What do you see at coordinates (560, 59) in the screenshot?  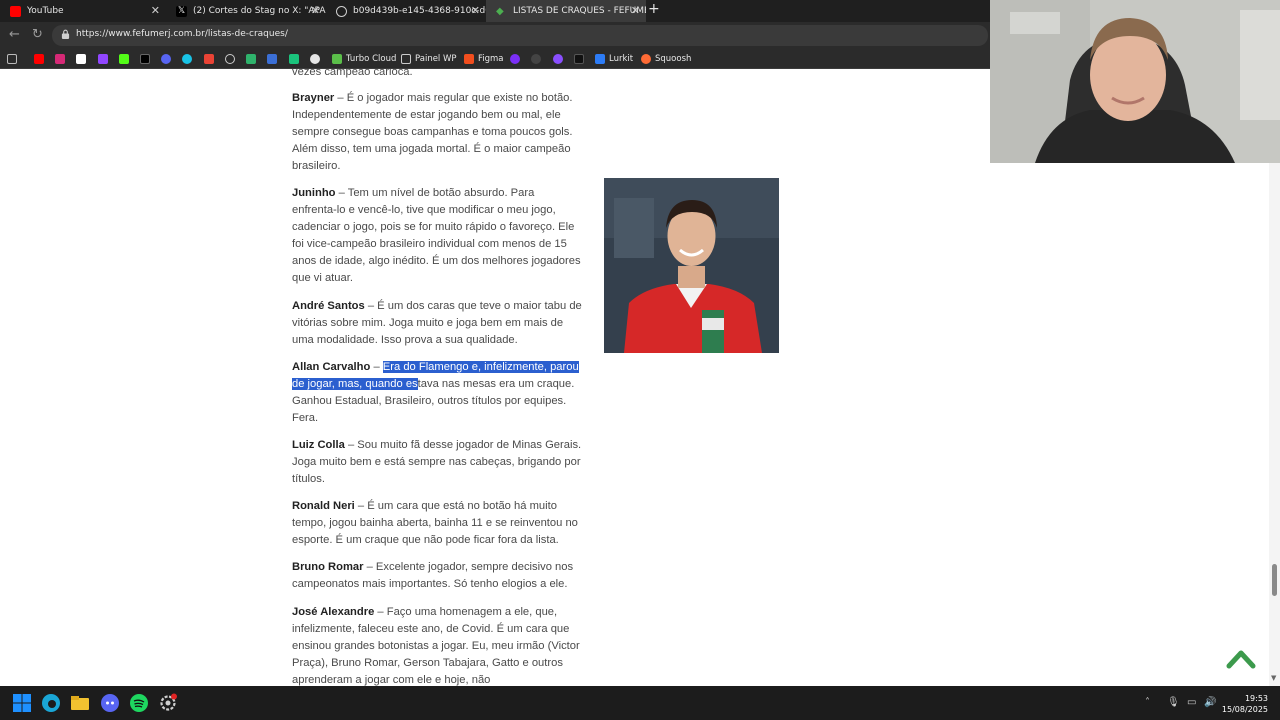 I see `bookmark-icon-violet` at bounding box center [560, 59].